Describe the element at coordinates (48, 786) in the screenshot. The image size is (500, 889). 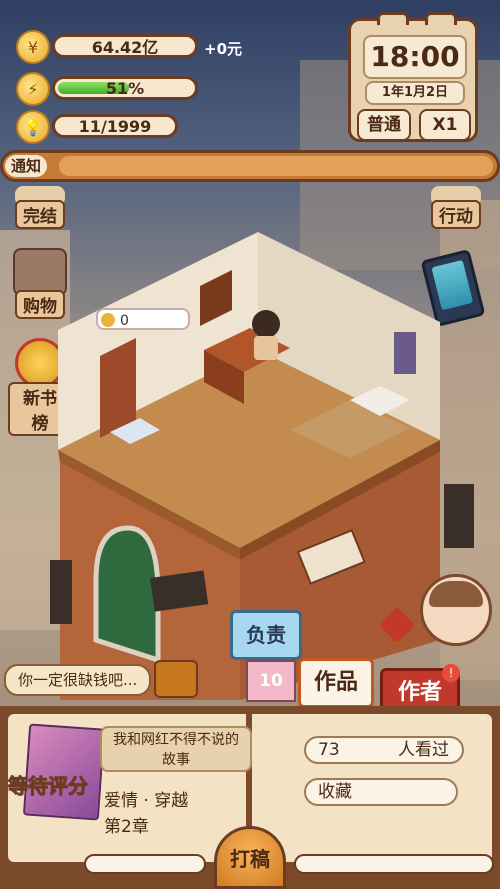
I see `status-label: 等待评分` at that location.